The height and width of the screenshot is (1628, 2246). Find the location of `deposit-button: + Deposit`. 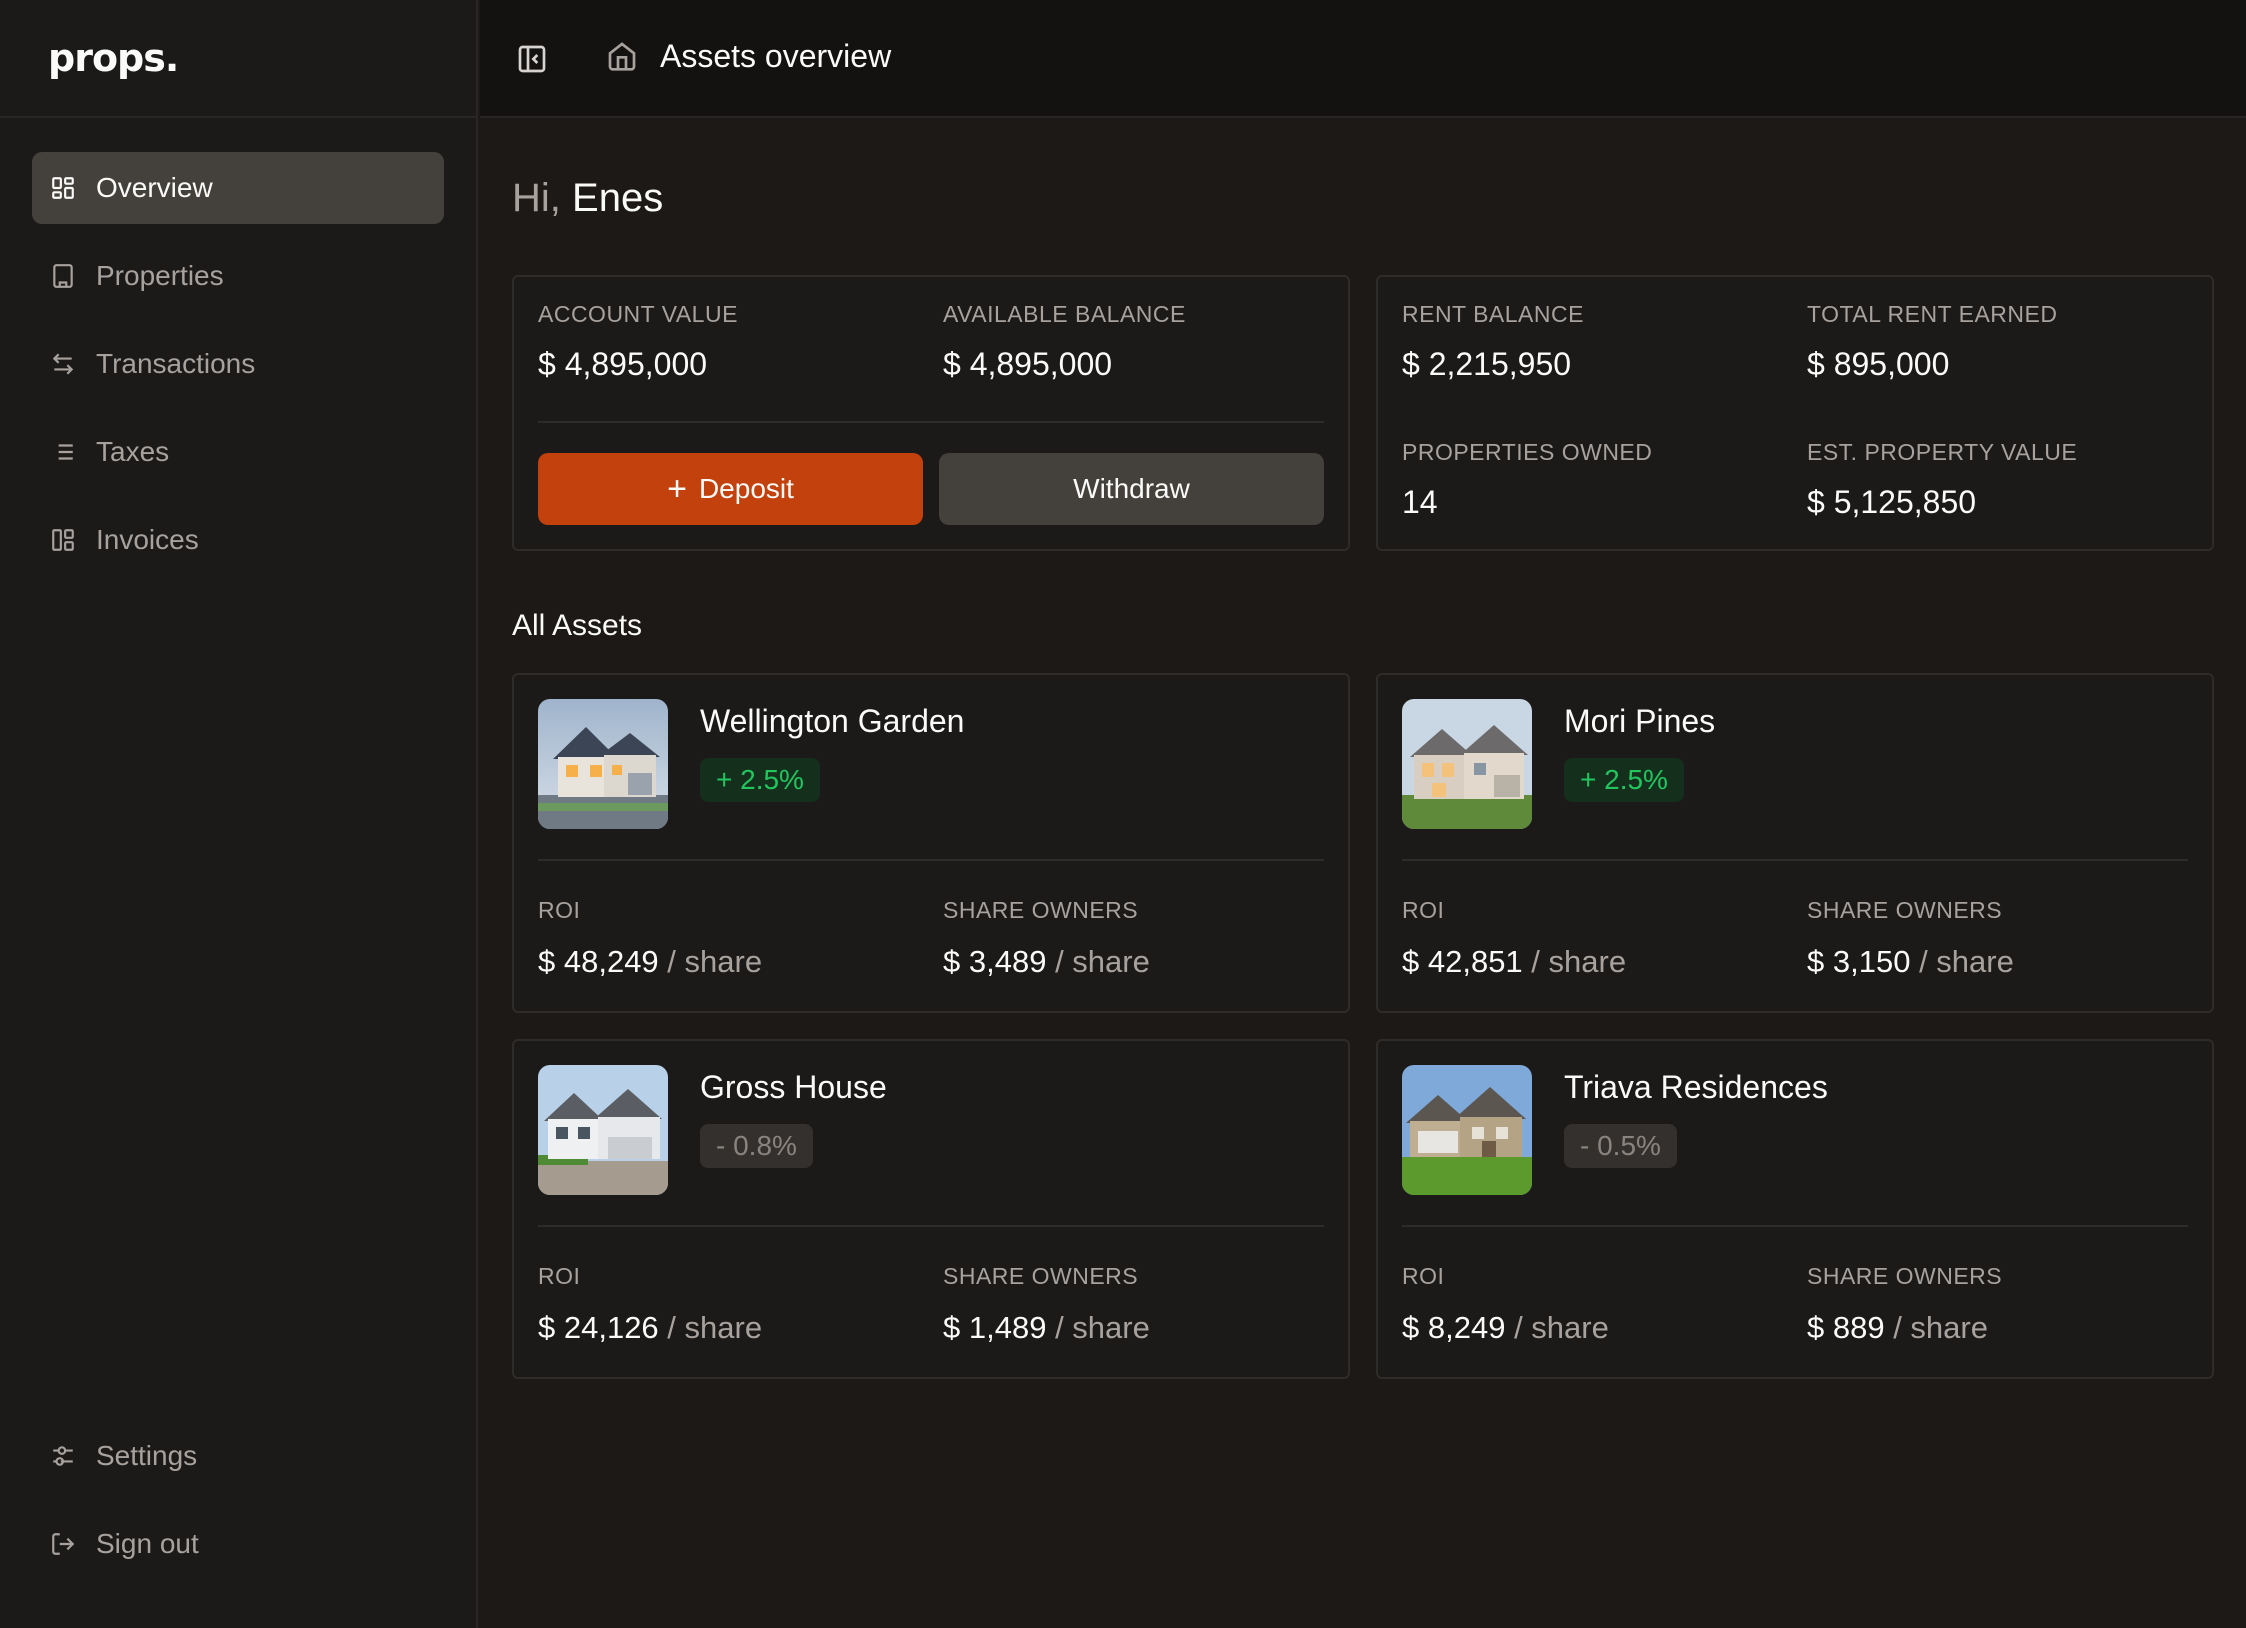

deposit-button: + Deposit is located at coordinates (730, 489).